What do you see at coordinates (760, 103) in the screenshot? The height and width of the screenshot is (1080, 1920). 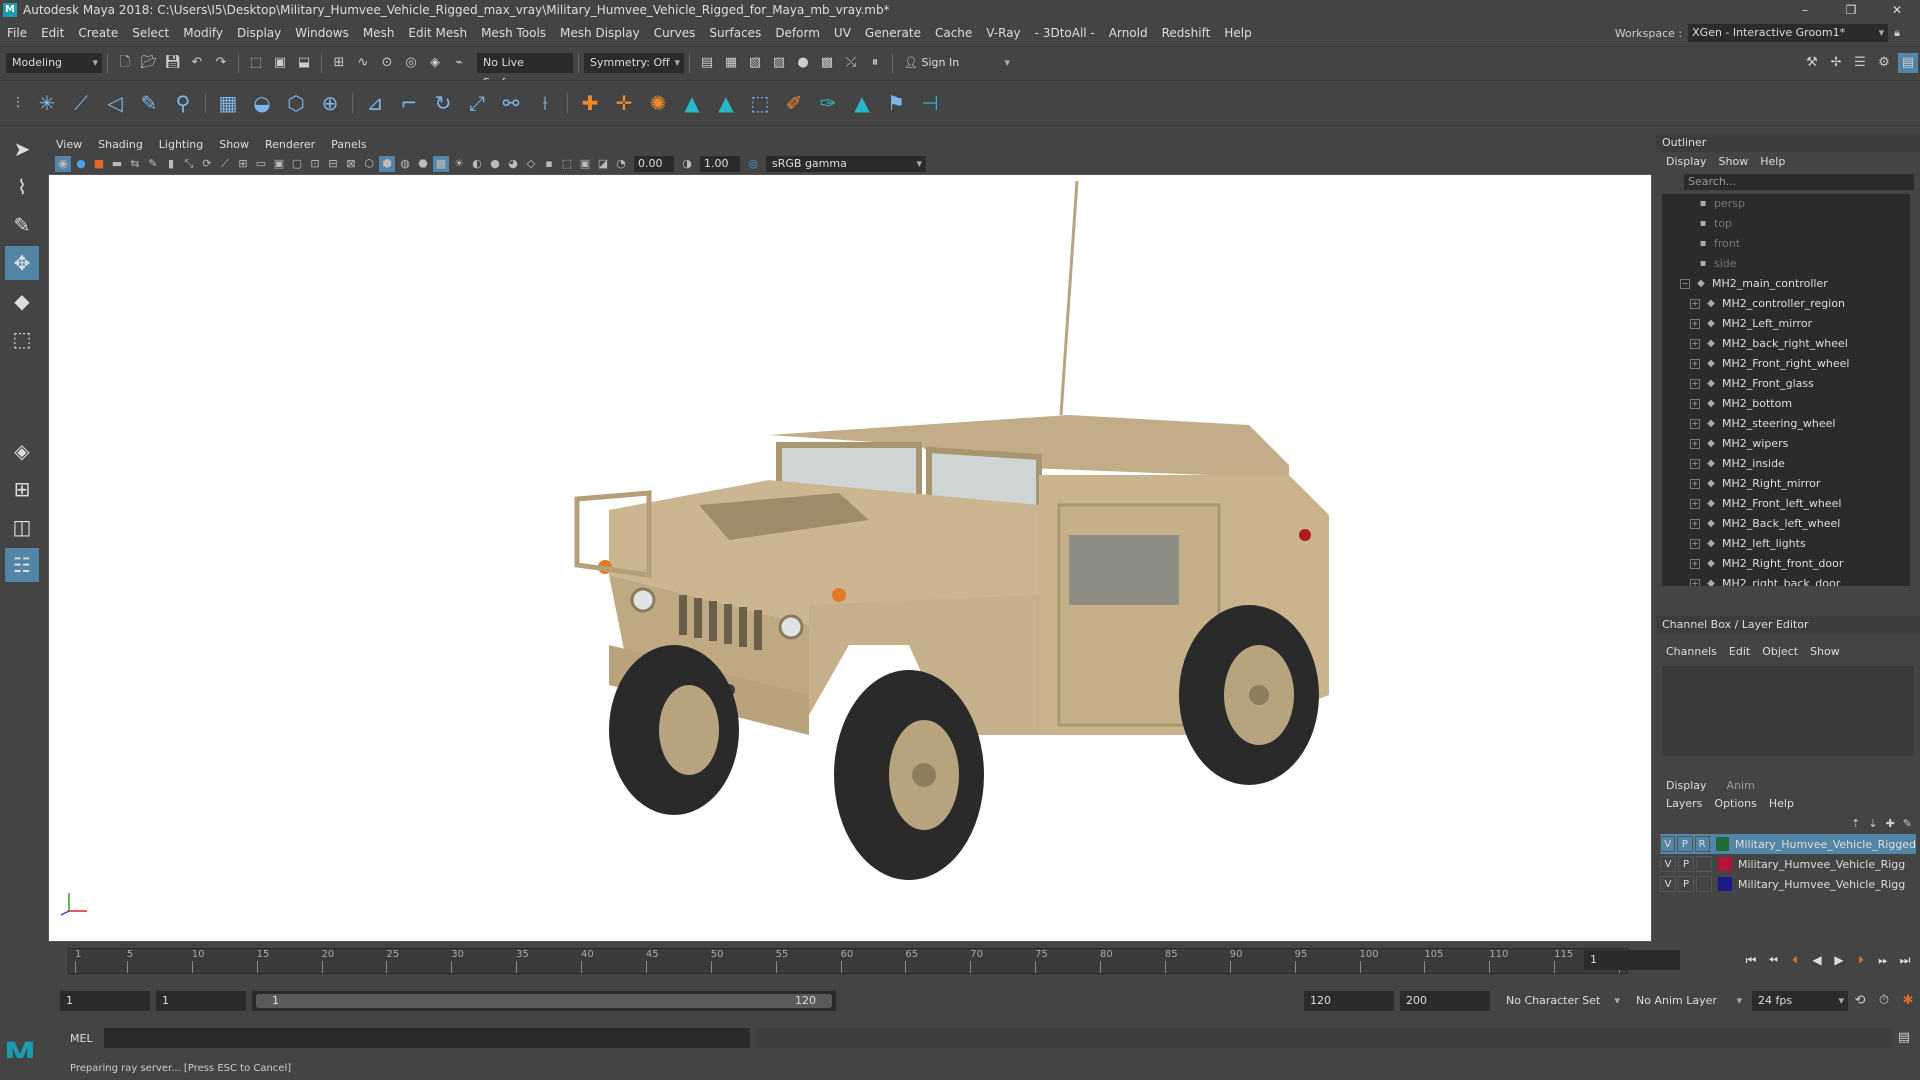 I see `empty-slot-icon: ⬚` at bounding box center [760, 103].